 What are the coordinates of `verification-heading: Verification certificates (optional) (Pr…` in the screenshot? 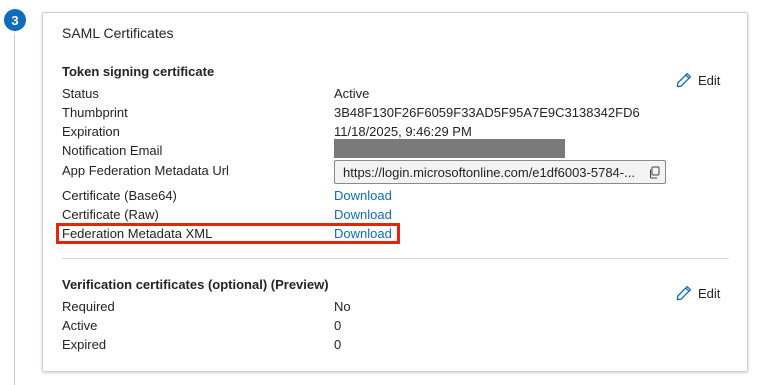 It's located at (195, 284).